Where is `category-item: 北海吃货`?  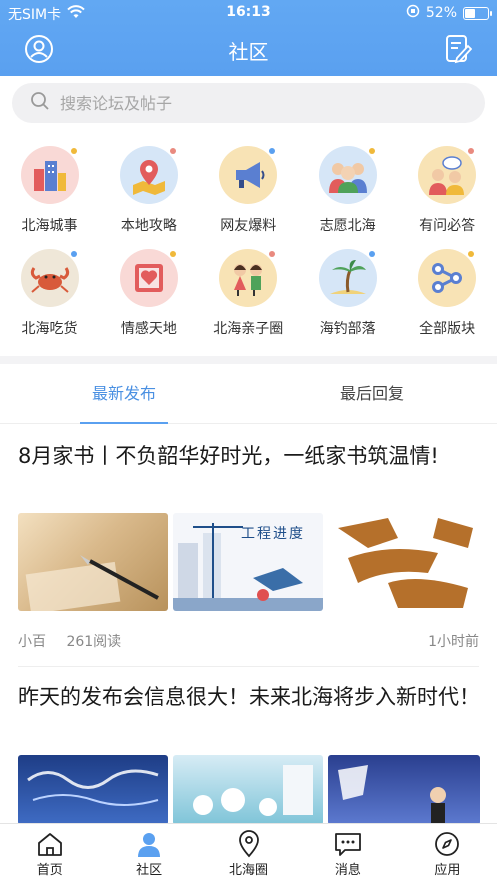
category-item: 北海吃货 is located at coordinates (49, 293).